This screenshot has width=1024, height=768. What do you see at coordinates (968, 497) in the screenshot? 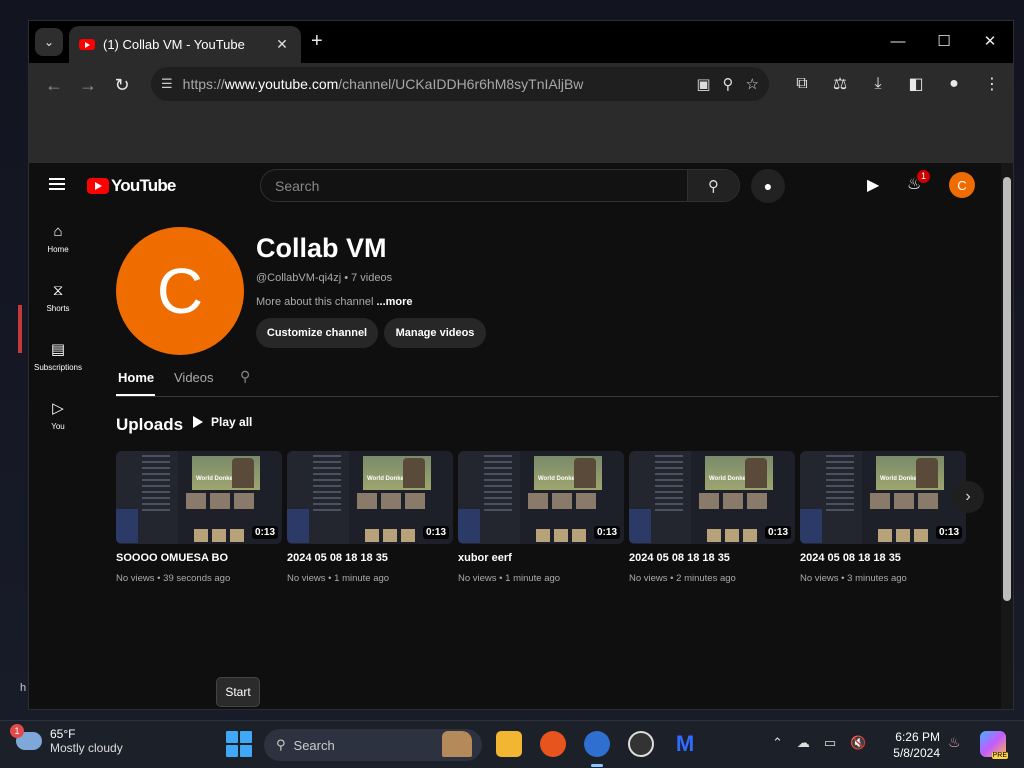
I see `shelf-next-arrow-icon: ›` at bounding box center [968, 497].